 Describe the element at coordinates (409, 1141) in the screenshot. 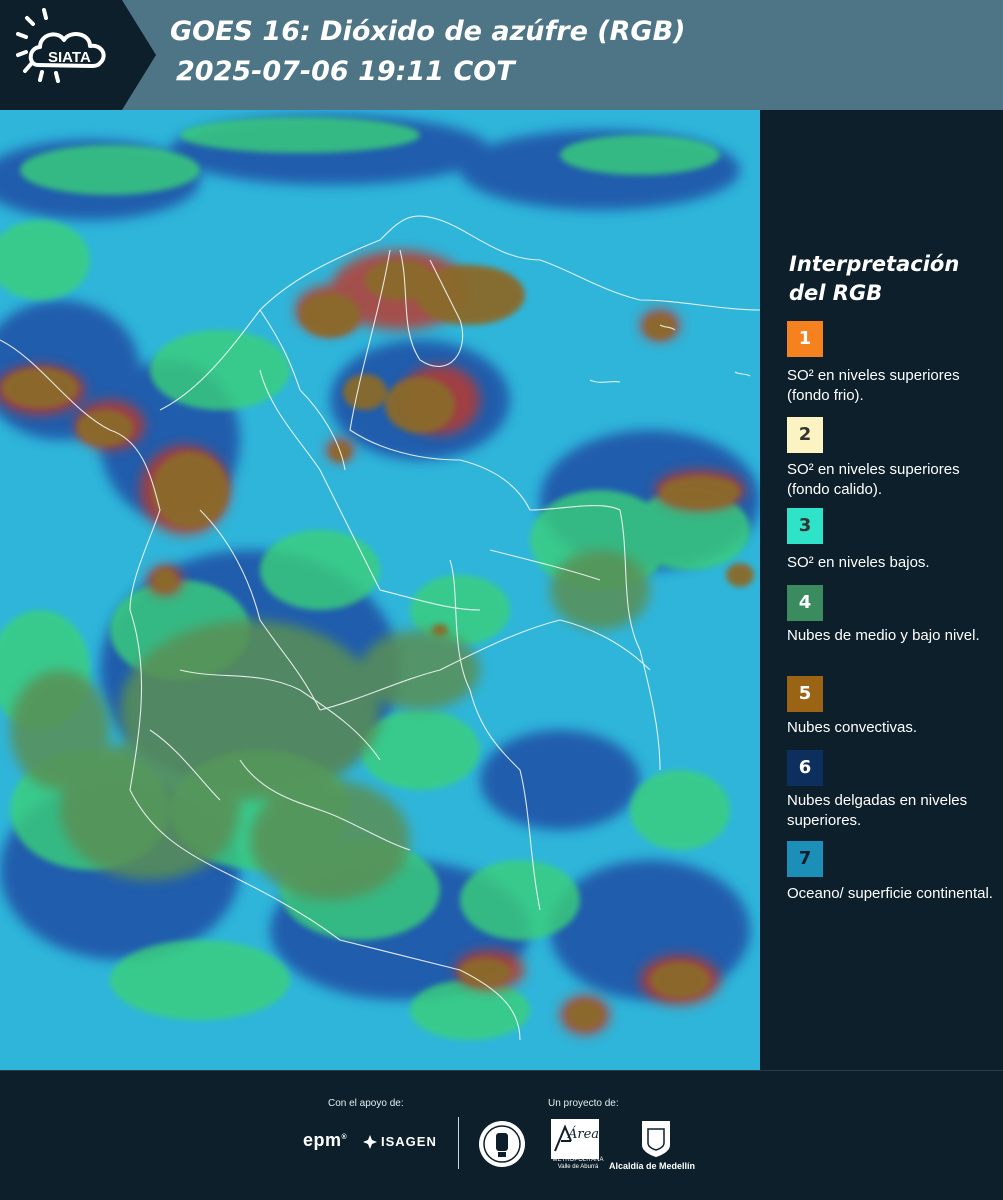

I see `isagen-logo: ISAGEN` at that location.